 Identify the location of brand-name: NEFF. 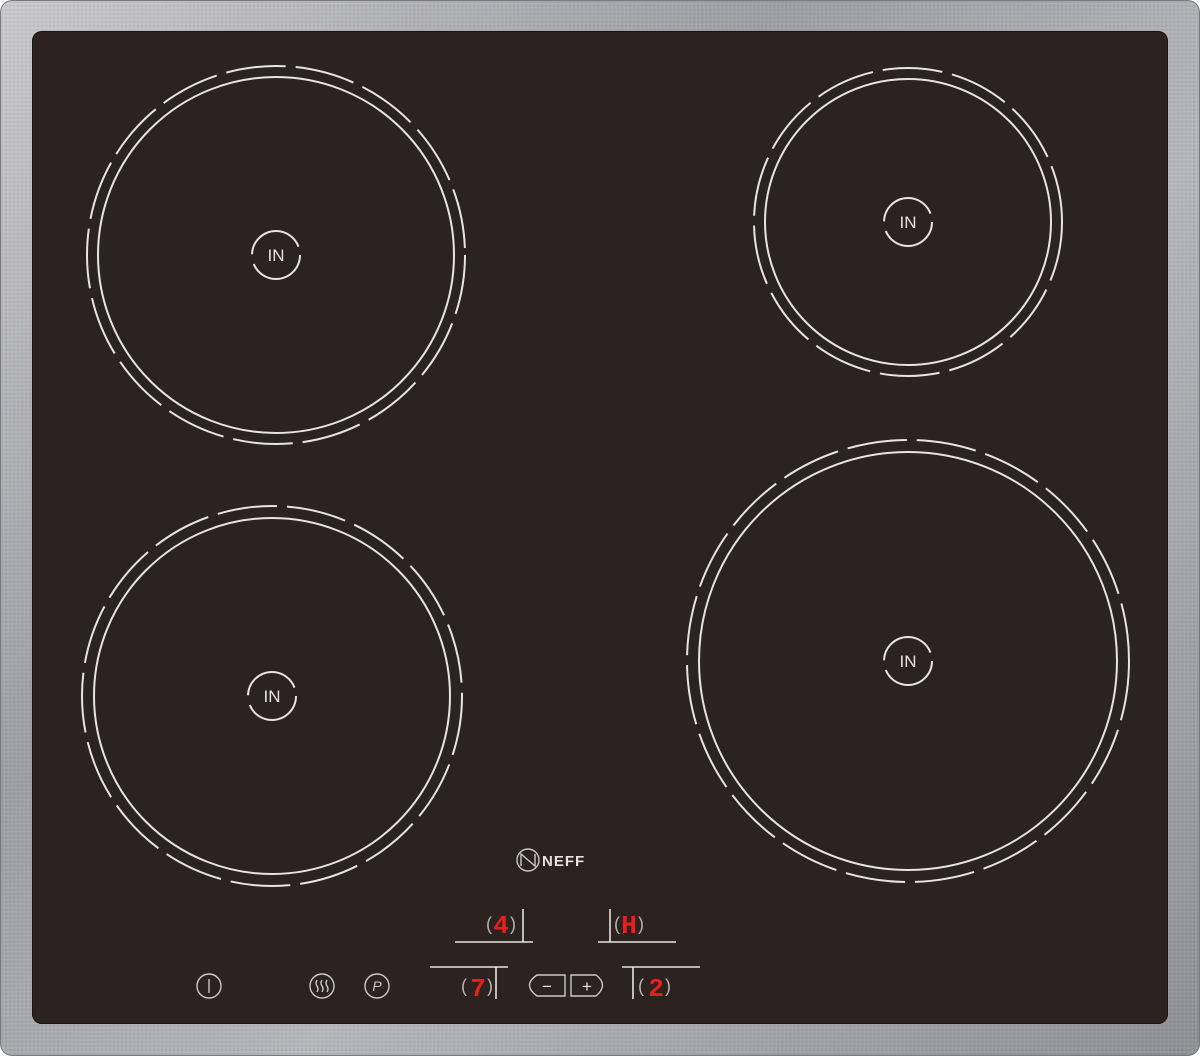
(563, 861).